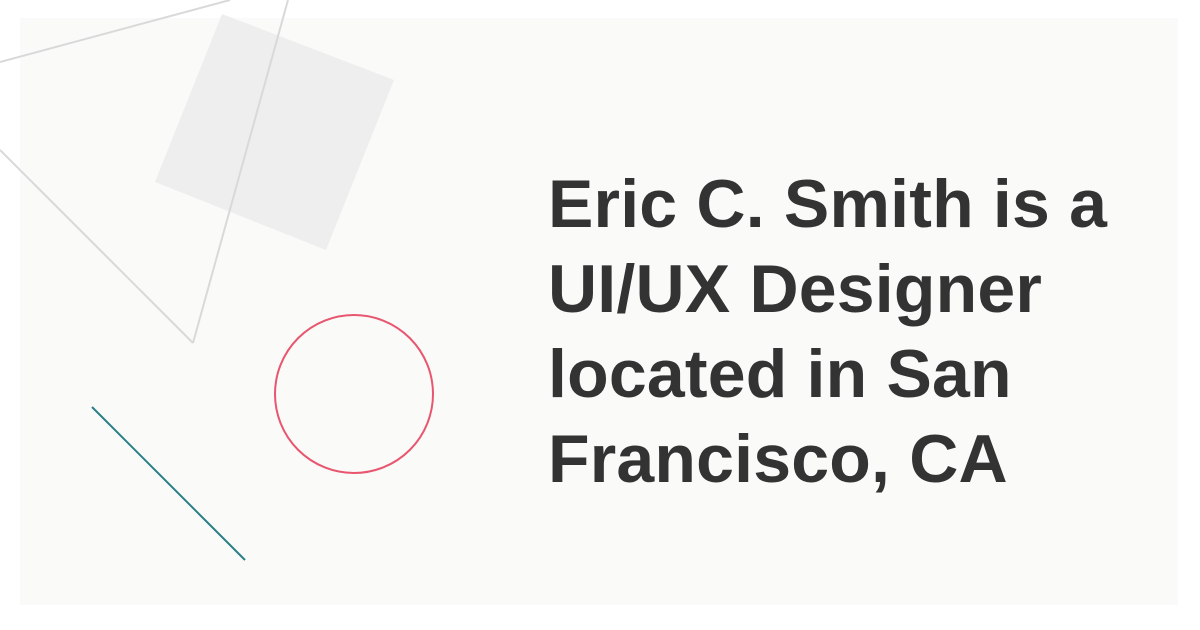 This screenshot has height=630, width=1200. Describe the element at coordinates (795, 289) in the screenshot. I see `headline-line-2: UI/UX Designer` at that location.